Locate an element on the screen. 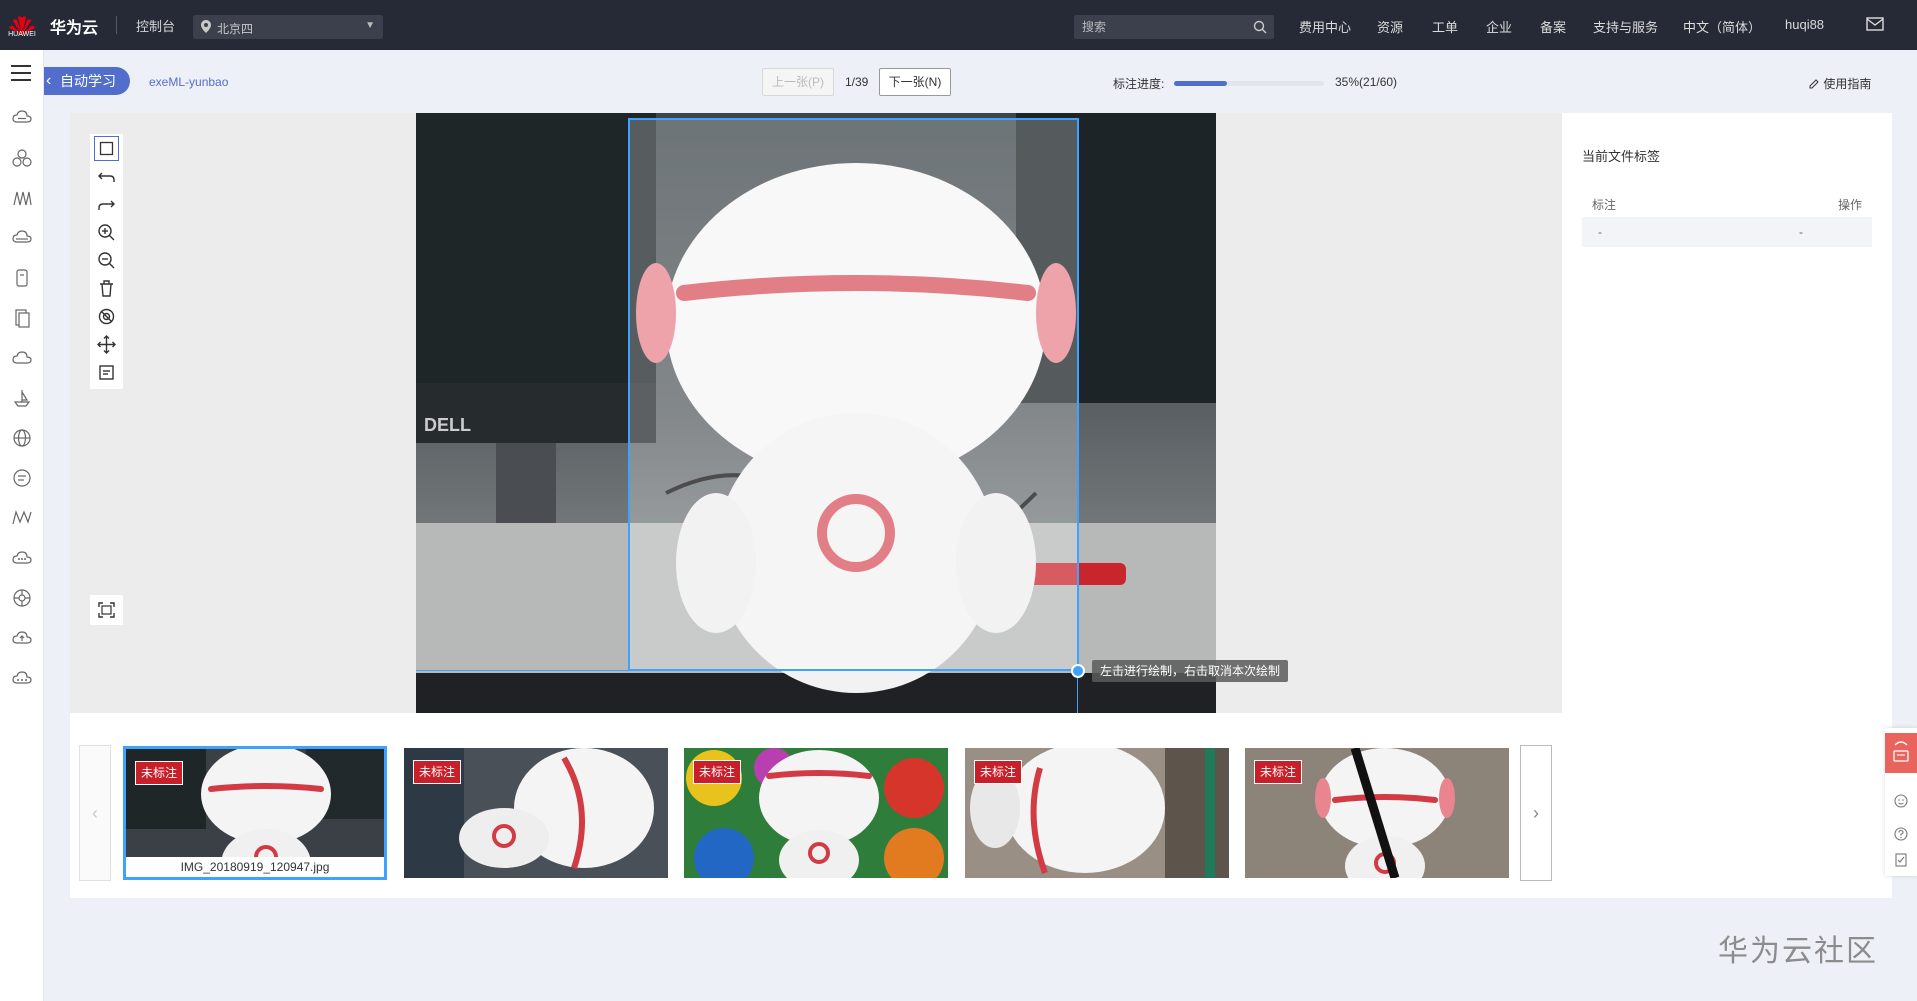 Image resolution: width=1917 pixels, height=1001 pixels. help-icon is located at coordinates (1901, 834).